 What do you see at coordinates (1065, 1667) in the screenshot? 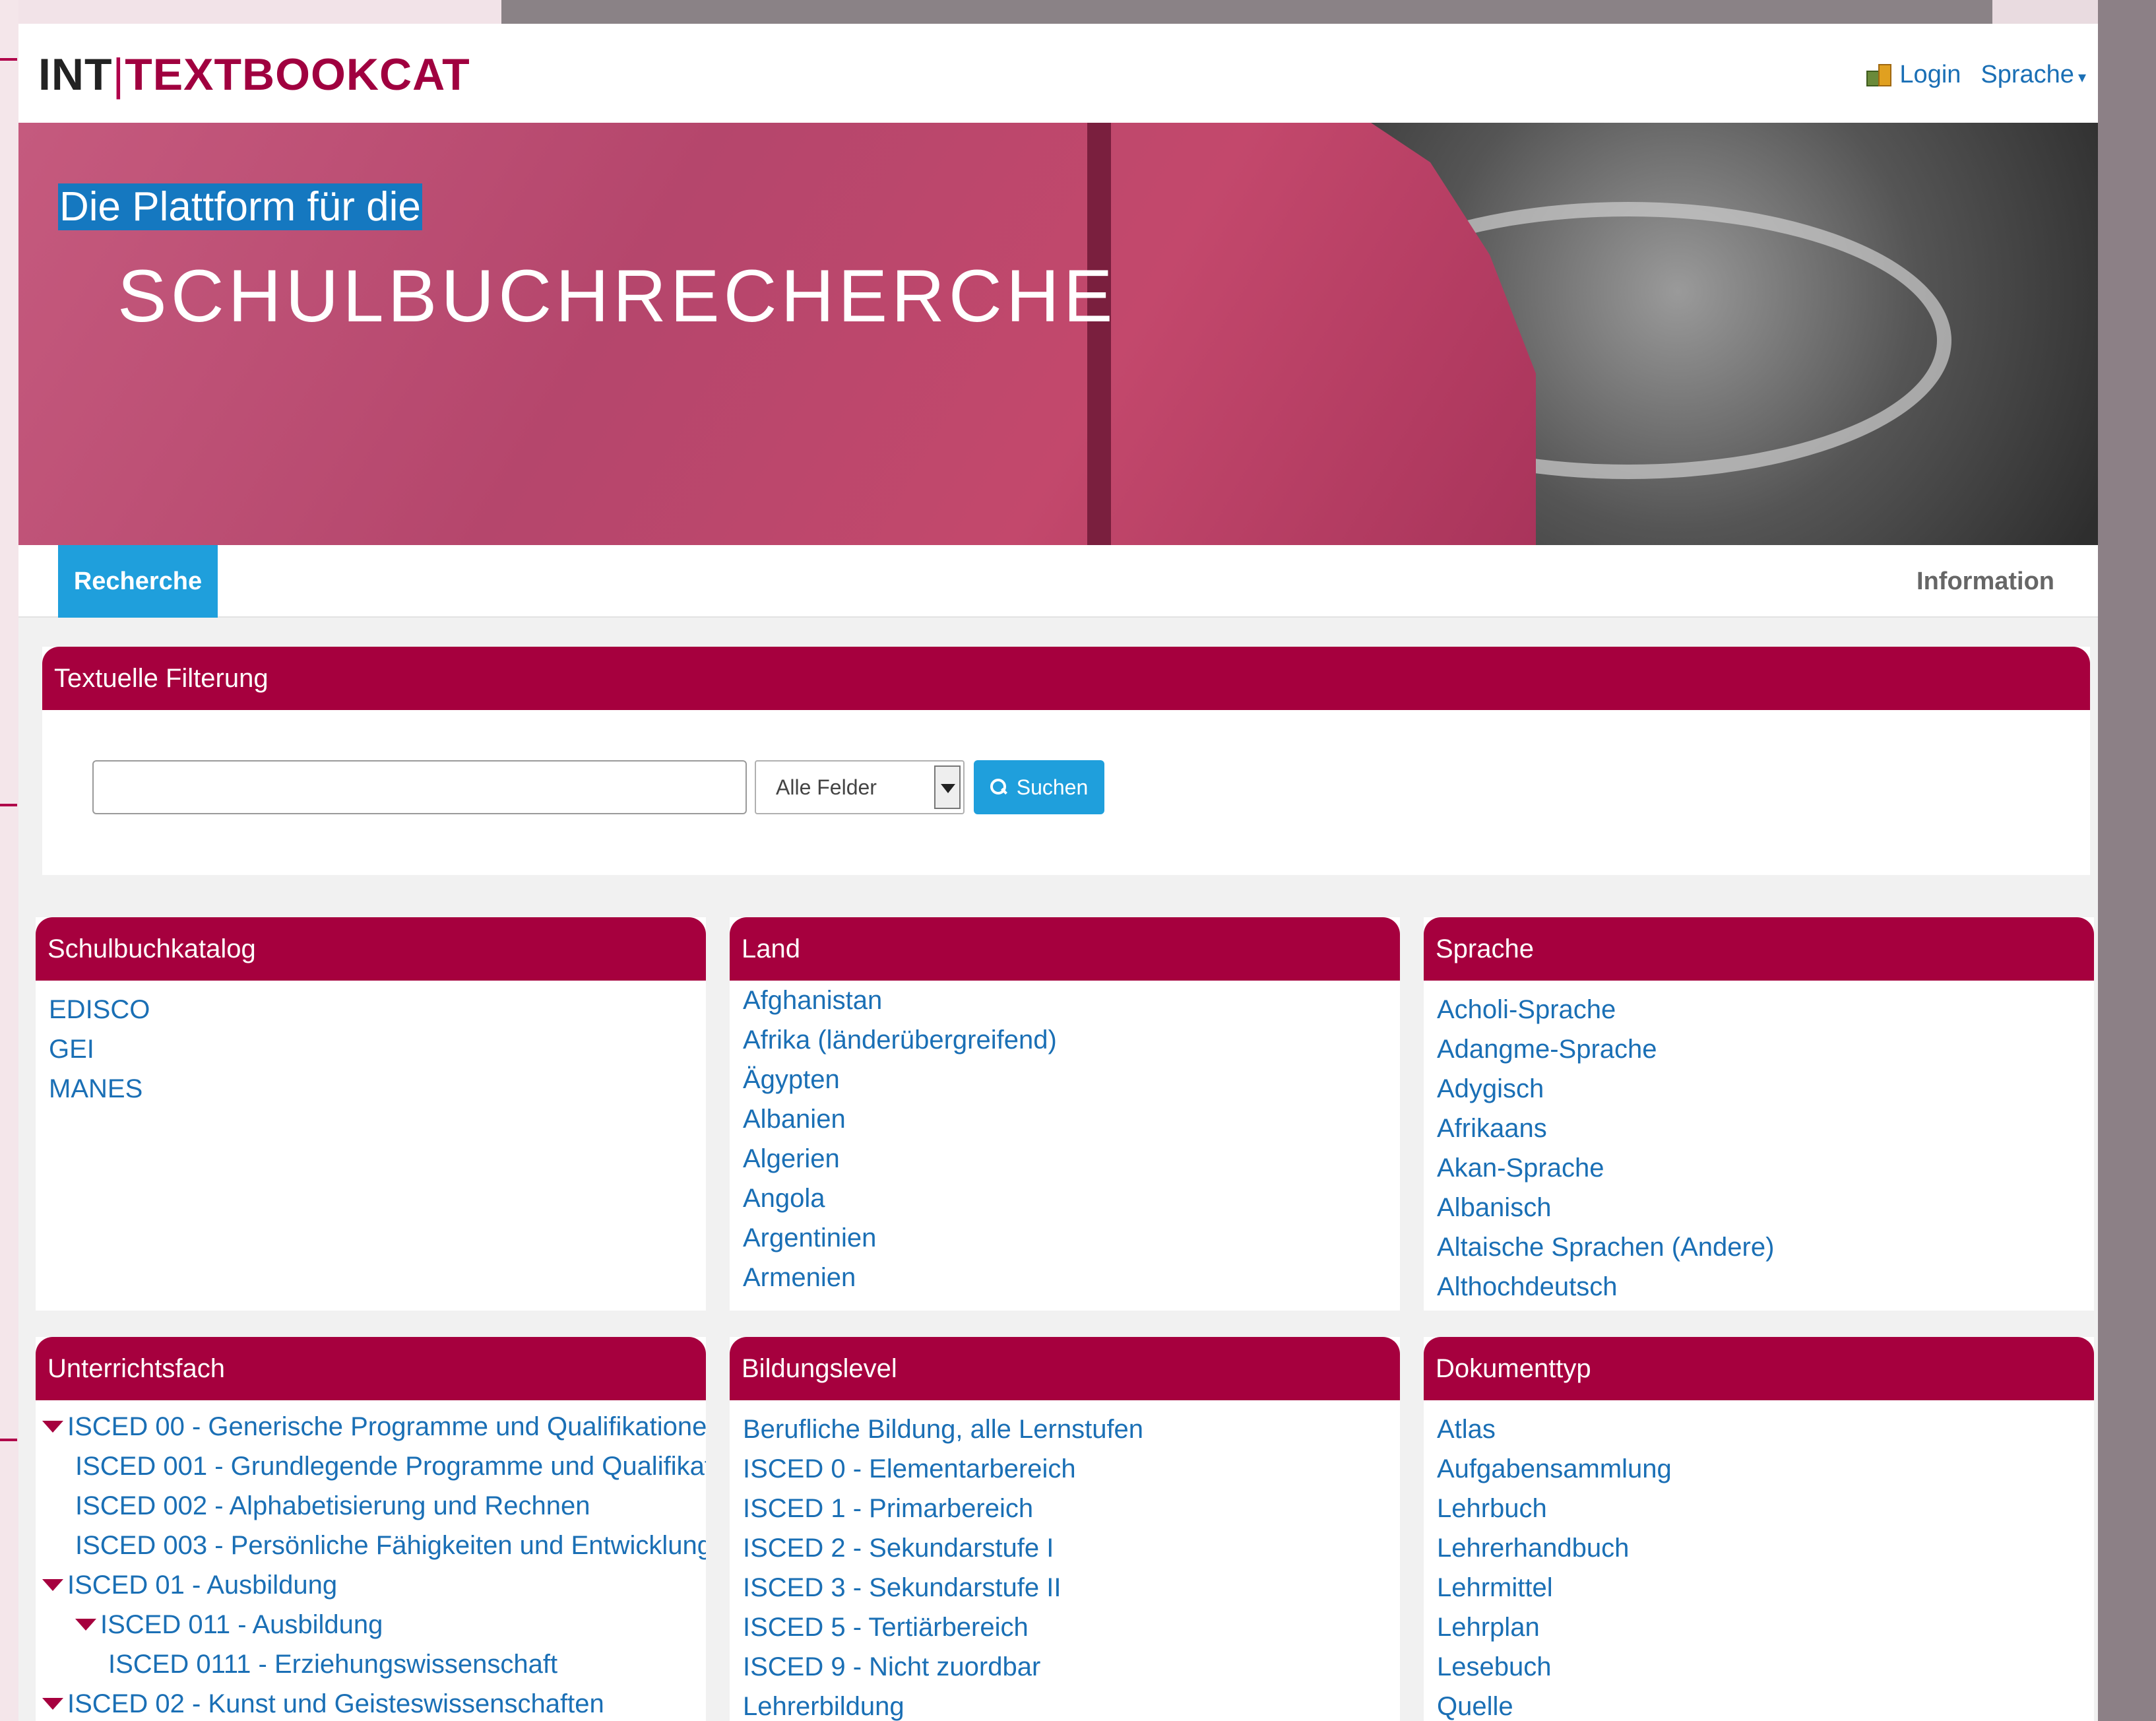
I see `facet-item: ISCED 9 - Nicht zuordbar` at bounding box center [1065, 1667].